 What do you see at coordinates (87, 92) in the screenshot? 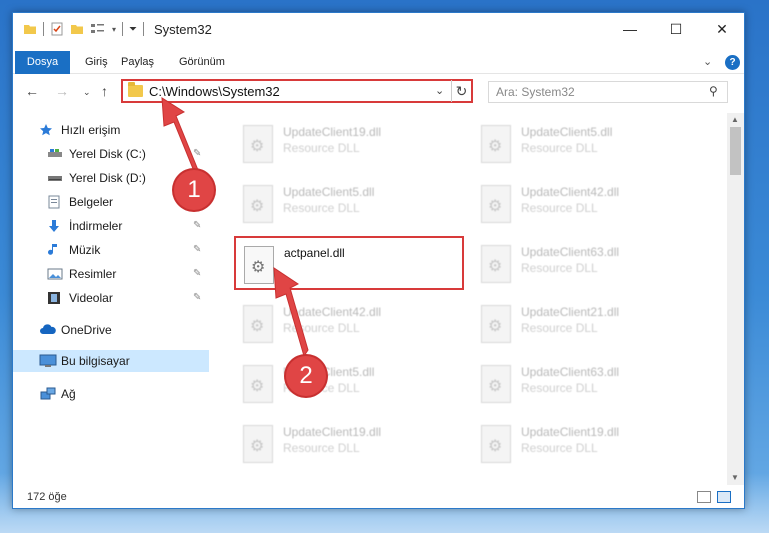
I see `recent-locations-button: ⌄` at bounding box center [87, 92].